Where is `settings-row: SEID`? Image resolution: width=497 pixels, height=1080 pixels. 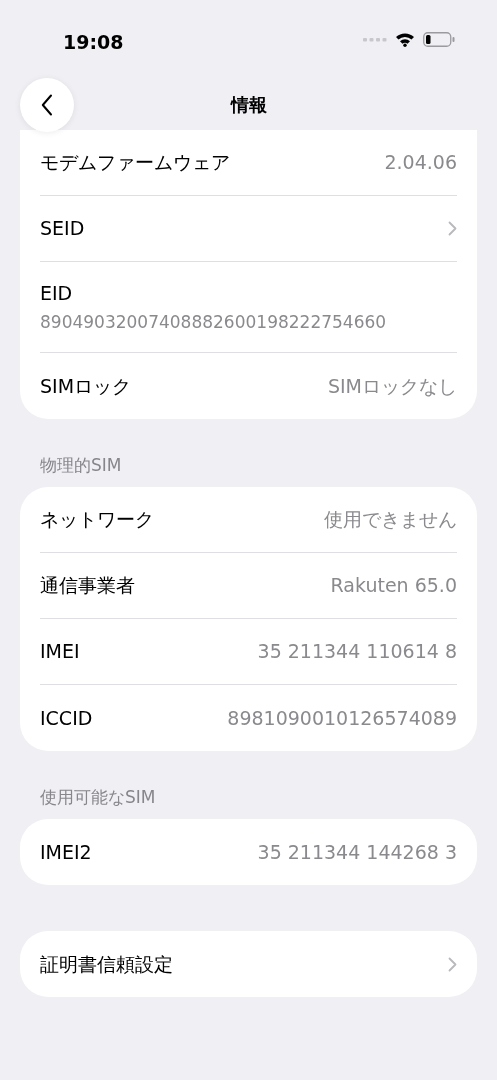
settings-row: SEID is located at coordinates (248, 229).